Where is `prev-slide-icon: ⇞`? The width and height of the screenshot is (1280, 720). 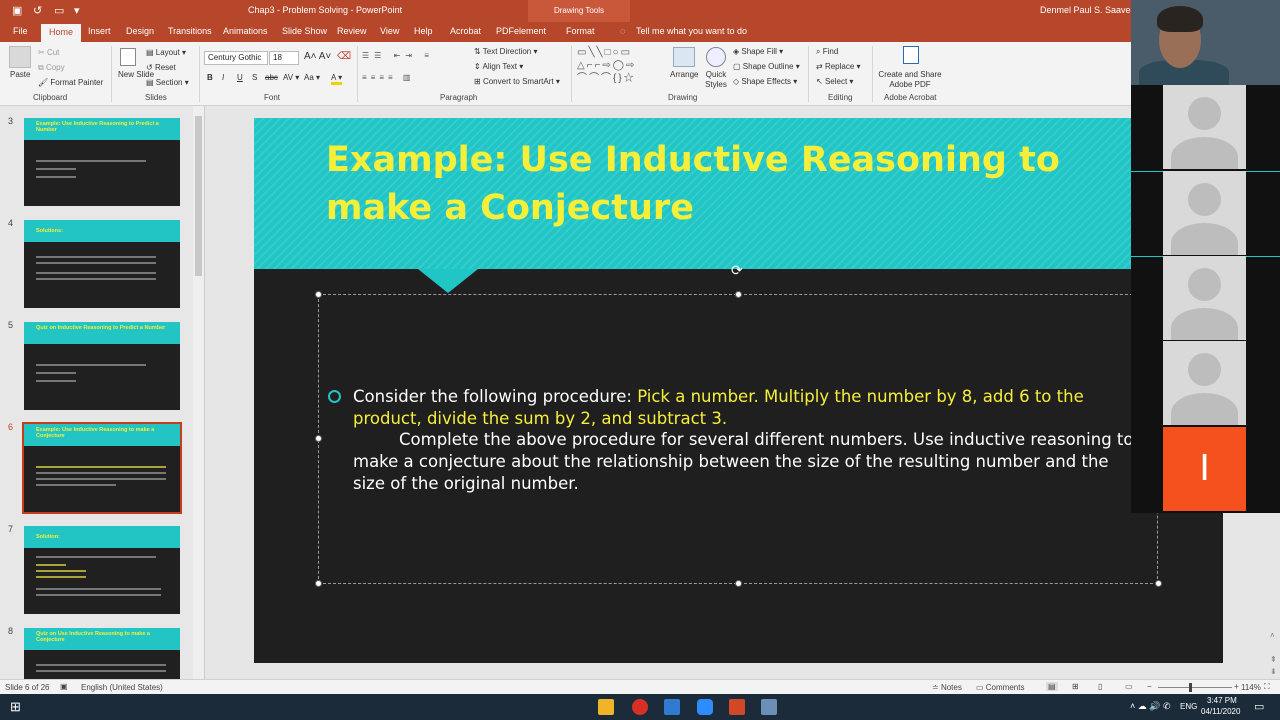
prev-slide-icon: ⇞ is located at coordinates (1273, 659).